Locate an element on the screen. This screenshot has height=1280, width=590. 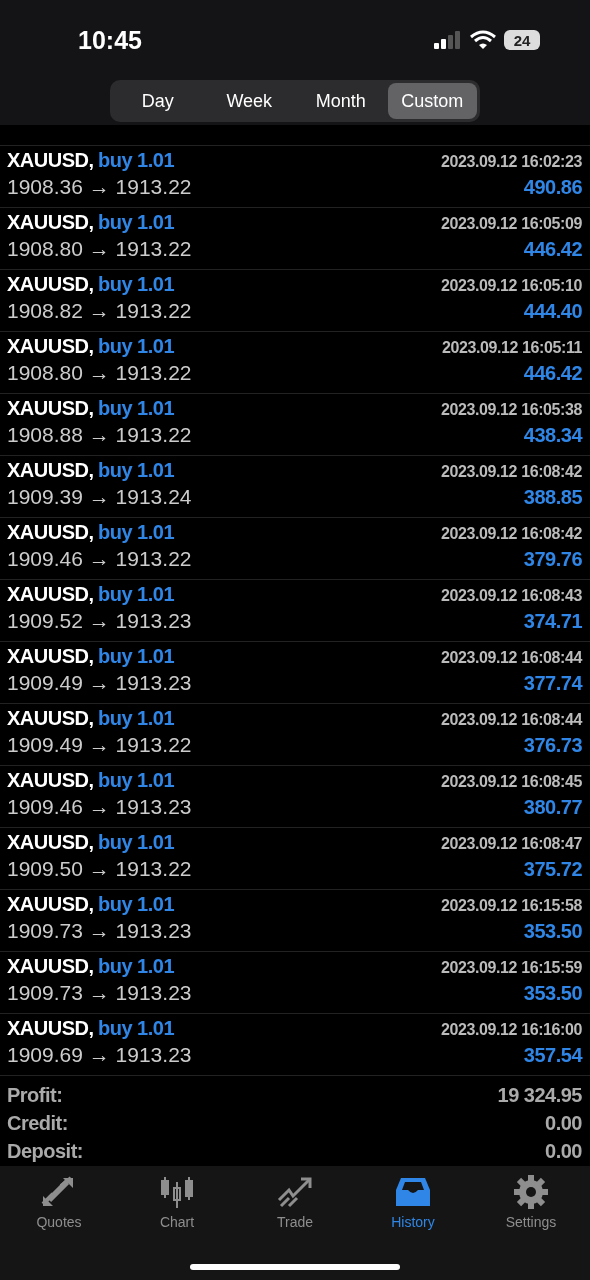
deal-prices: 1909.39 → 1913.24 is located at coordinates (99, 497).